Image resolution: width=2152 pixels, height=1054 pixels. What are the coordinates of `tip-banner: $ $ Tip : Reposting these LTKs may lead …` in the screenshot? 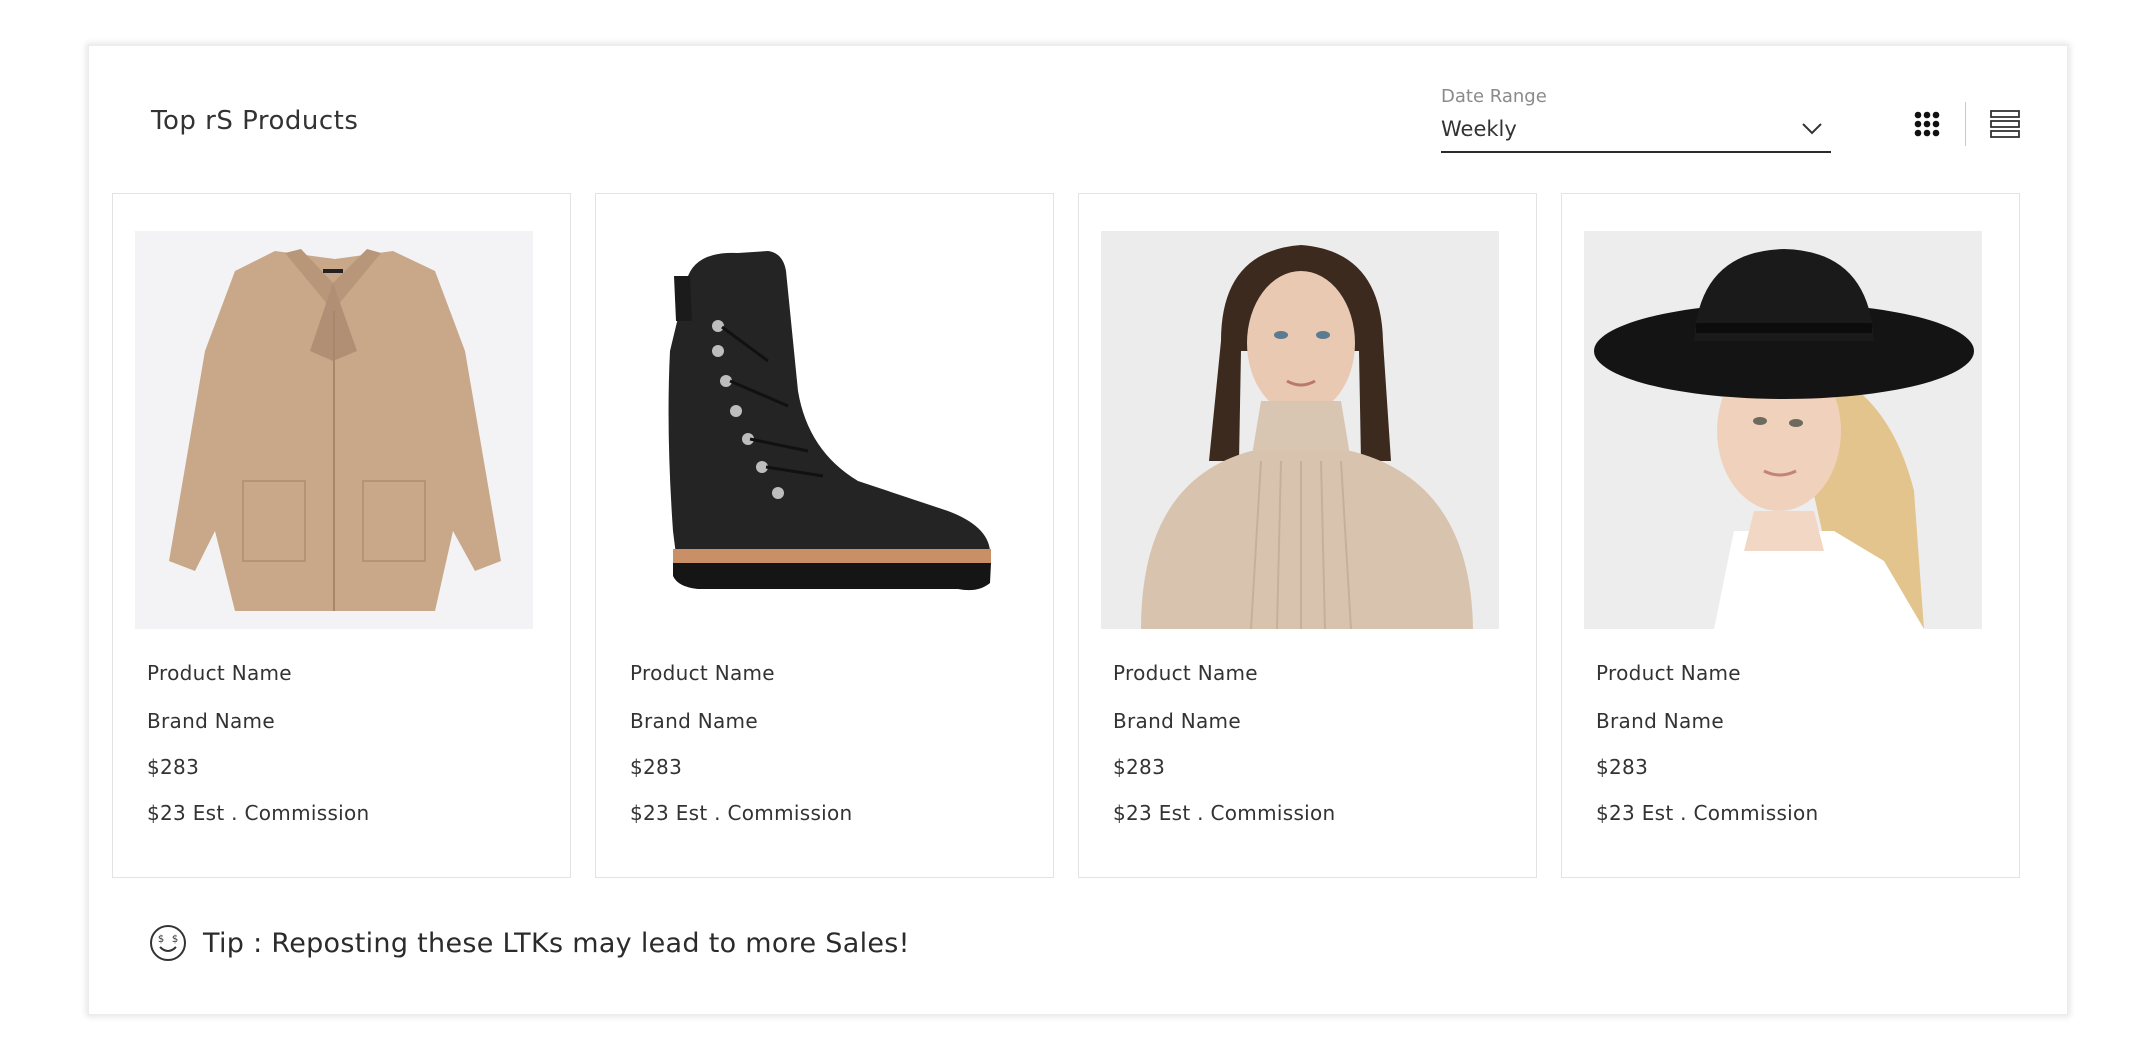 It's located at (529, 943).